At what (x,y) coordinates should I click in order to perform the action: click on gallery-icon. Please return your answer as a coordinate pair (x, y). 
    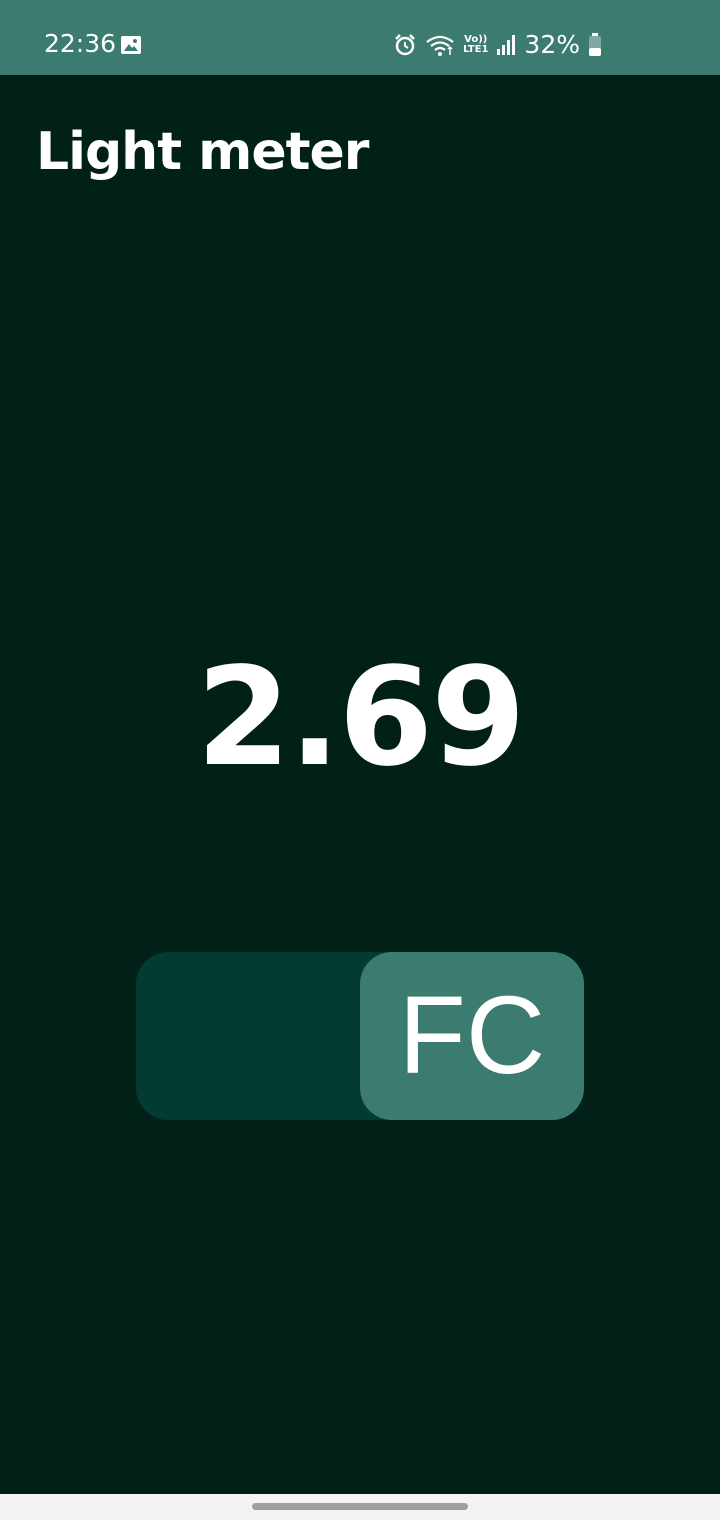
    Looking at the image, I should click on (131, 45).